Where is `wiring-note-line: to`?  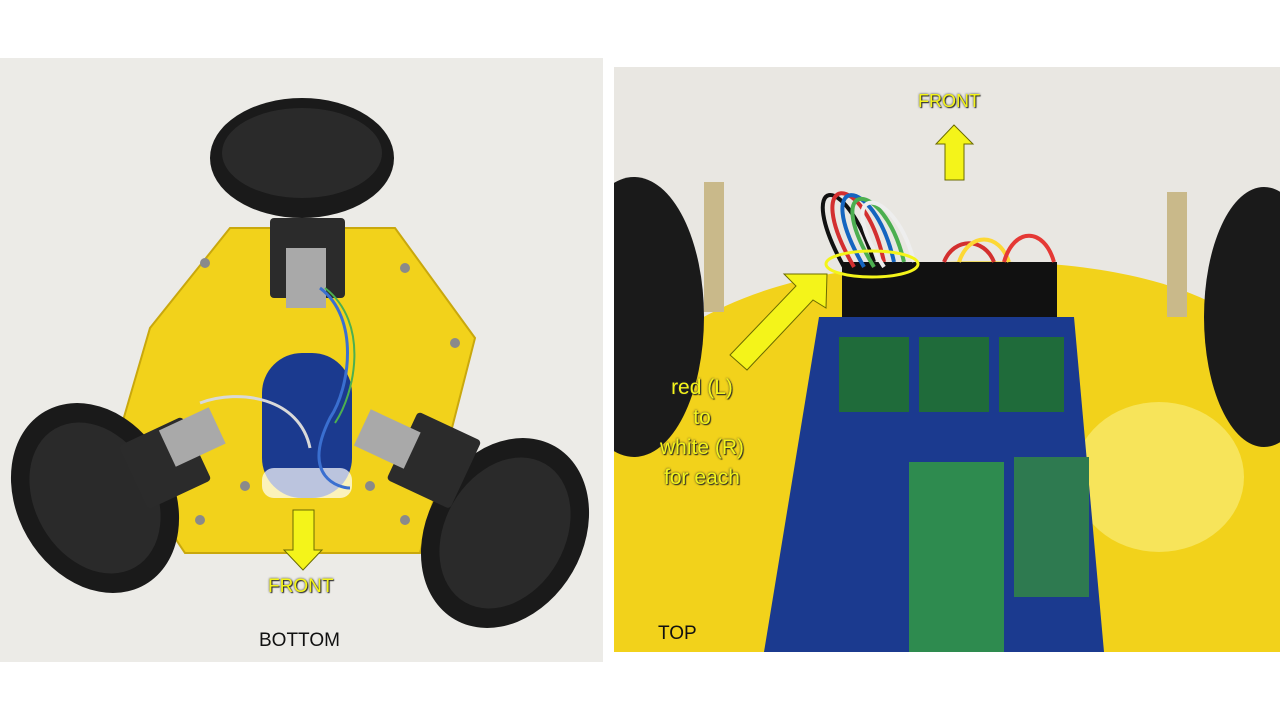 wiring-note-line: to is located at coordinates (702, 417).